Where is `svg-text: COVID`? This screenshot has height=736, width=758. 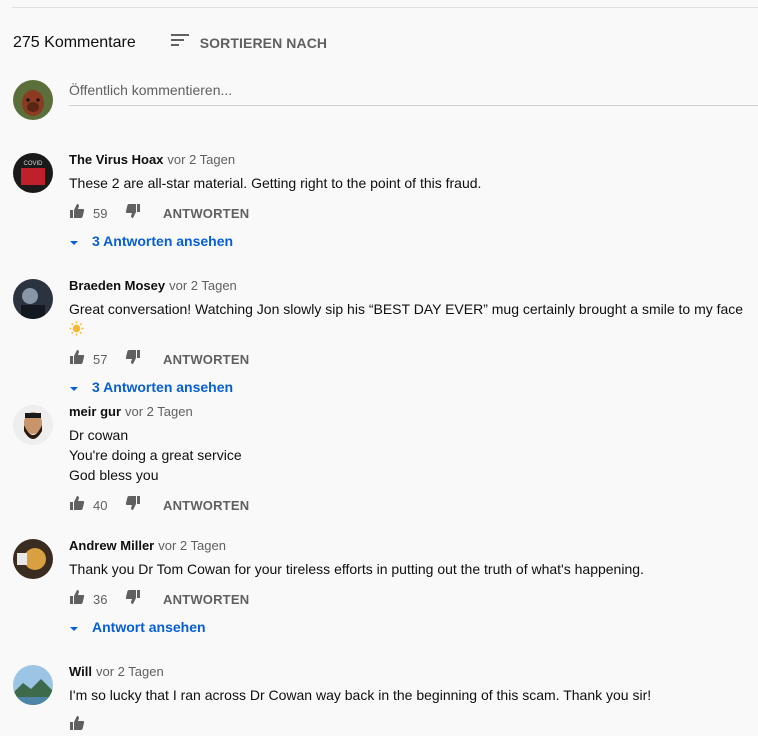
svg-text: COVID is located at coordinates (33, 164).